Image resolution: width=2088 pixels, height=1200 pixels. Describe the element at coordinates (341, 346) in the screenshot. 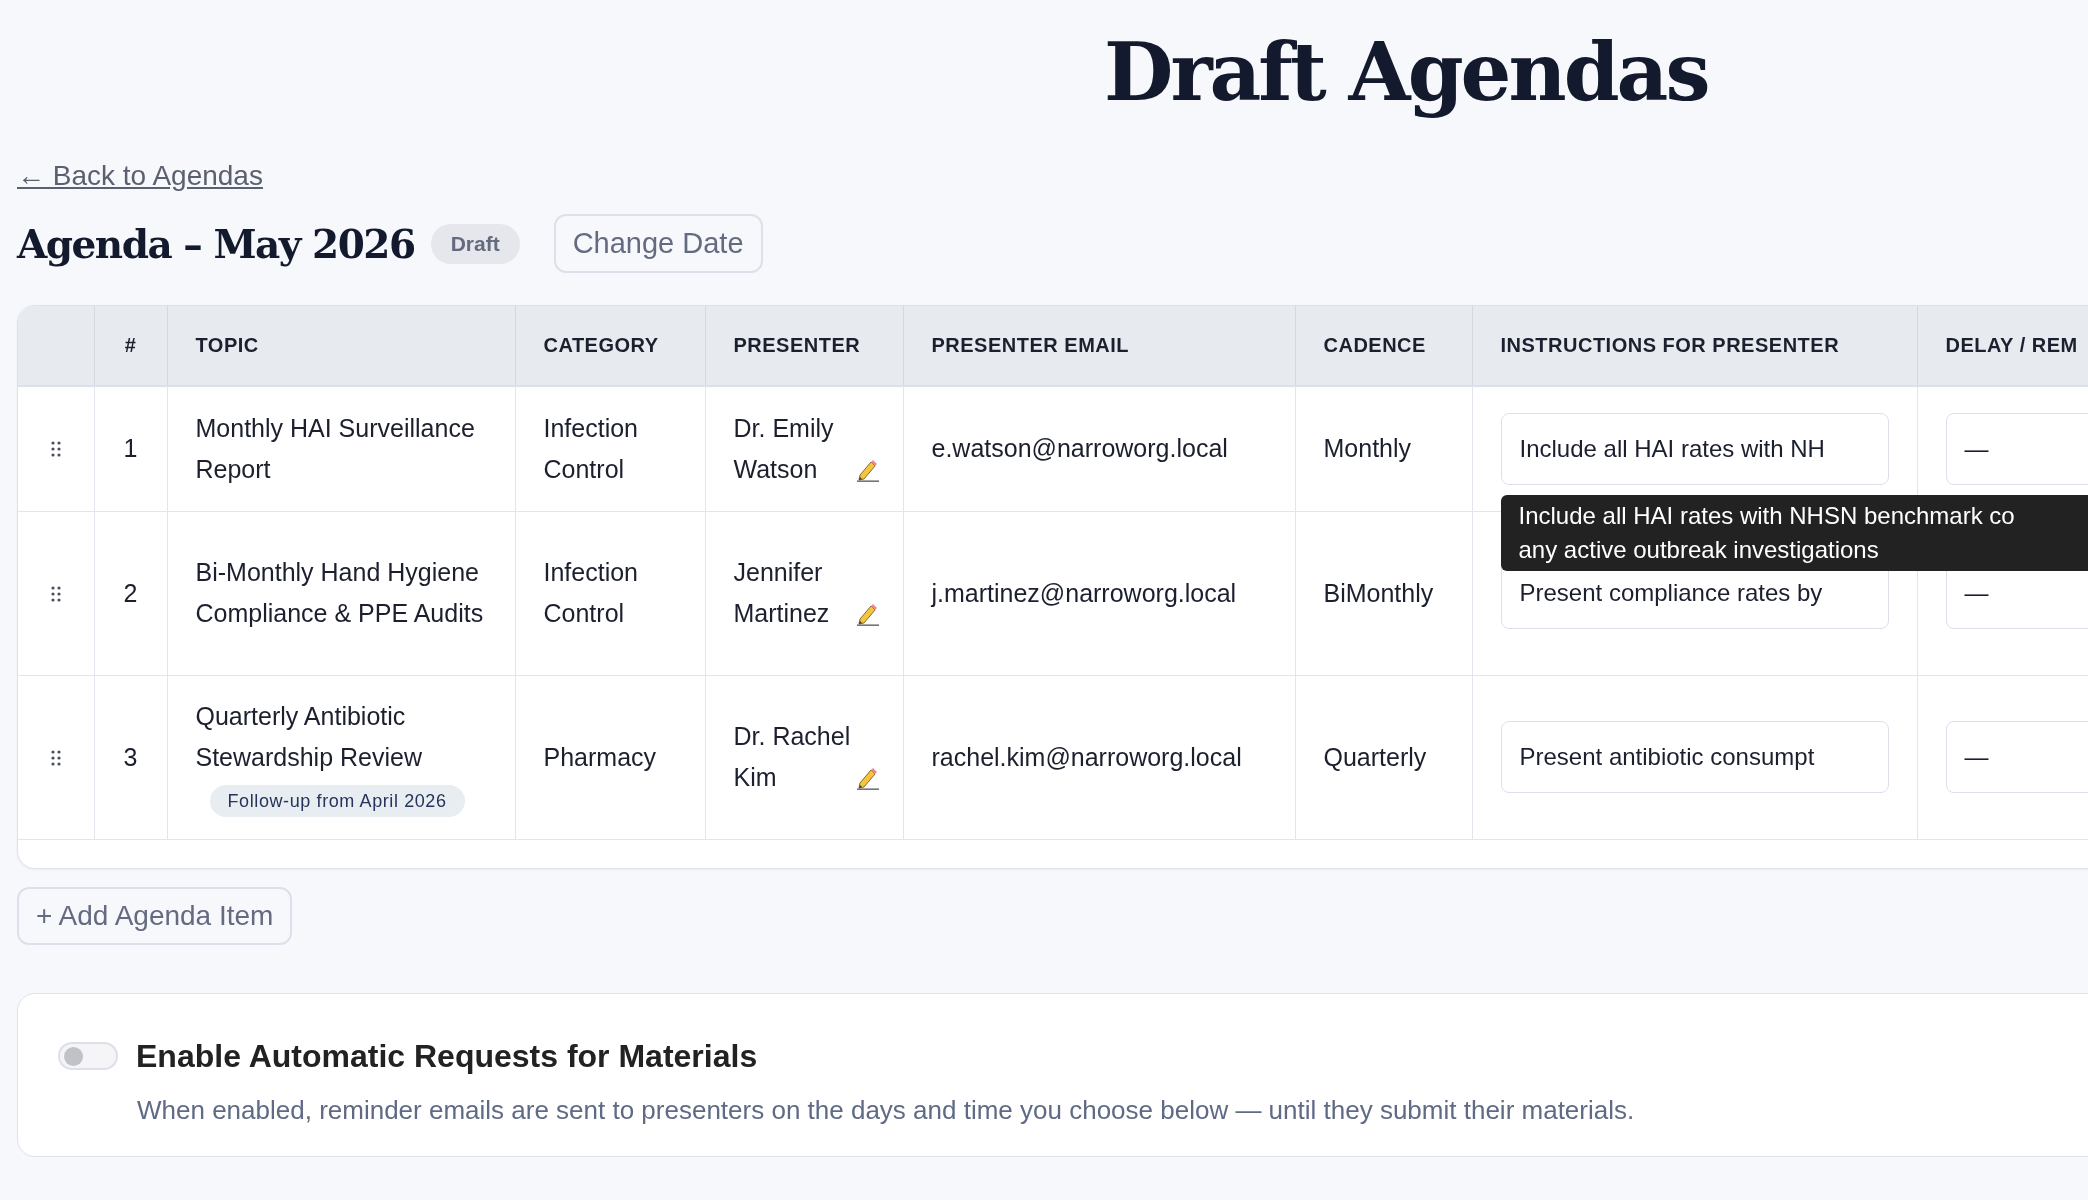

I see `column-header: TOPIC` at that location.